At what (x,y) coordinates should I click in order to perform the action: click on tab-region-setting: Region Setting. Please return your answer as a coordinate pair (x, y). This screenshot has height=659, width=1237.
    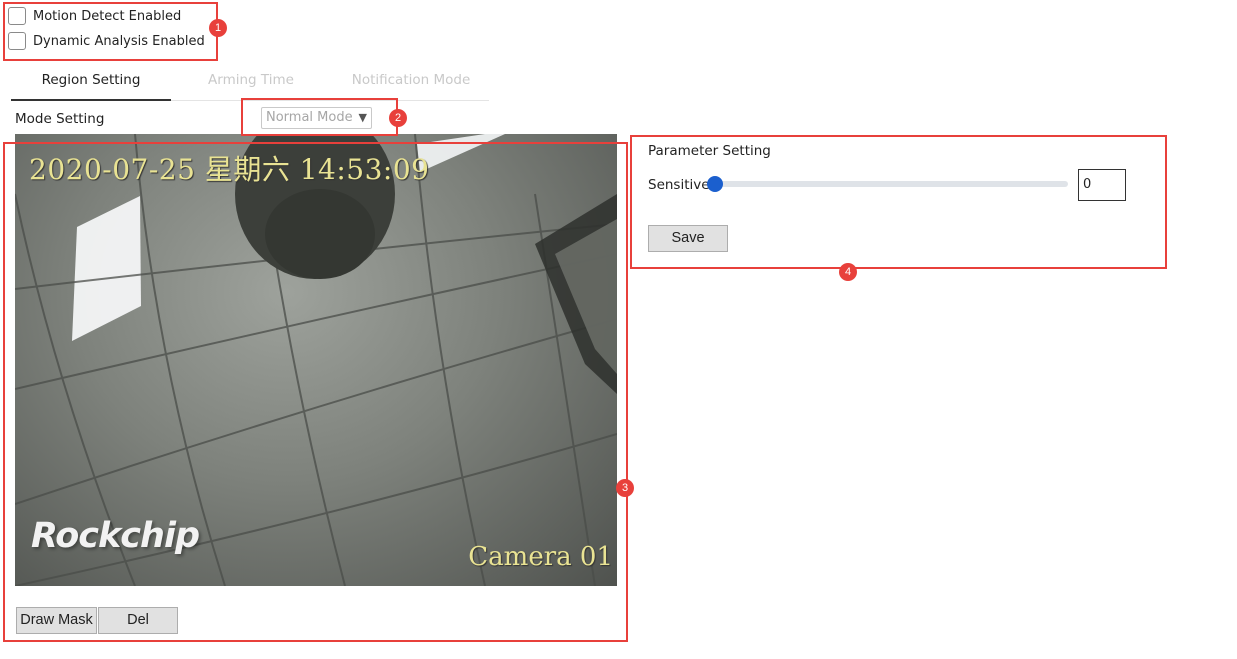
    Looking at the image, I should click on (91, 80).